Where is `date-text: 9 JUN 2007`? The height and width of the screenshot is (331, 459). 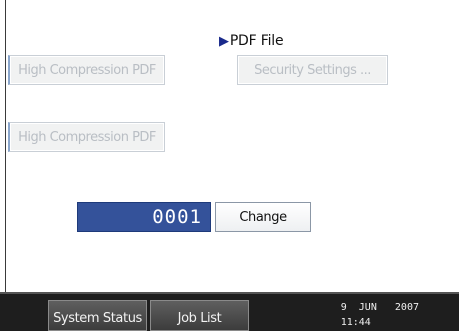
date-text: 9 JUN 2007 is located at coordinates (379, 307).